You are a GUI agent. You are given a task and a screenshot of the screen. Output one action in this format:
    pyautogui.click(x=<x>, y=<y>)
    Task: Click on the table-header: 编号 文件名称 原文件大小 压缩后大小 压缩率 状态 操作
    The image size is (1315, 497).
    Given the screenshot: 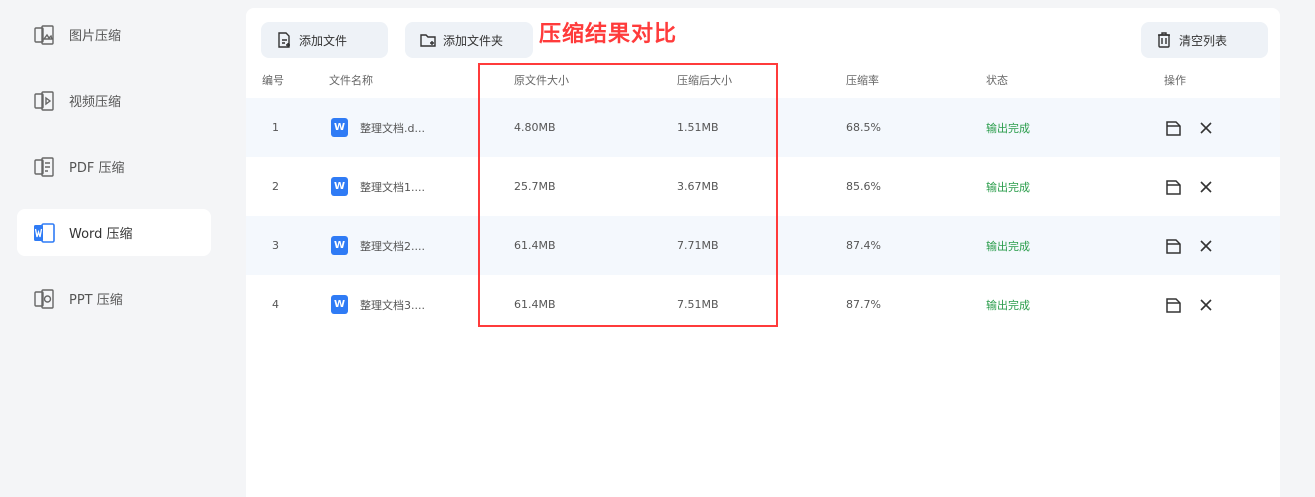 What is the action you would take?
    pyautogui.click(x=763, y=79)
    